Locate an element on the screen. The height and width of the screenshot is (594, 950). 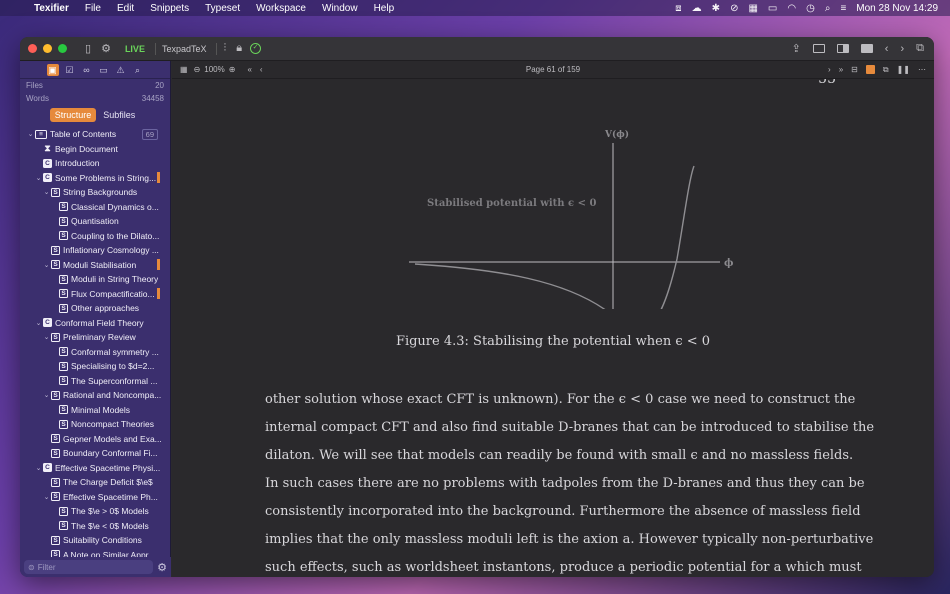
back-icon: ‹ is located at coordinates (887, 49).